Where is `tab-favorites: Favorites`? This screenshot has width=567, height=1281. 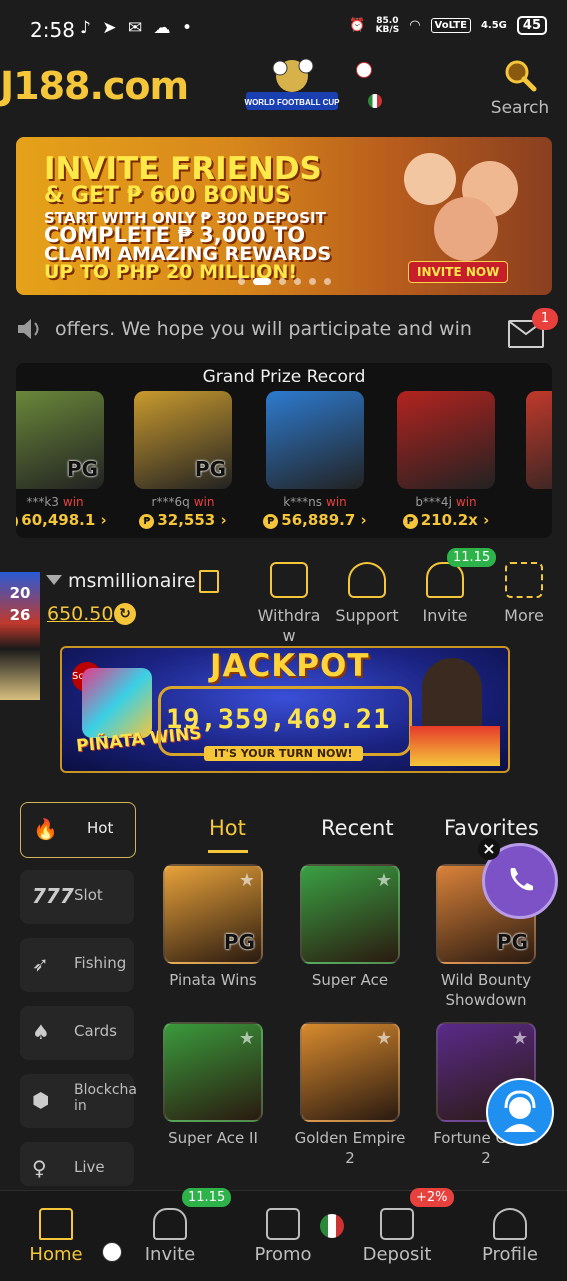
tab-favorites: Favorites is located at coordinates (491, 828).